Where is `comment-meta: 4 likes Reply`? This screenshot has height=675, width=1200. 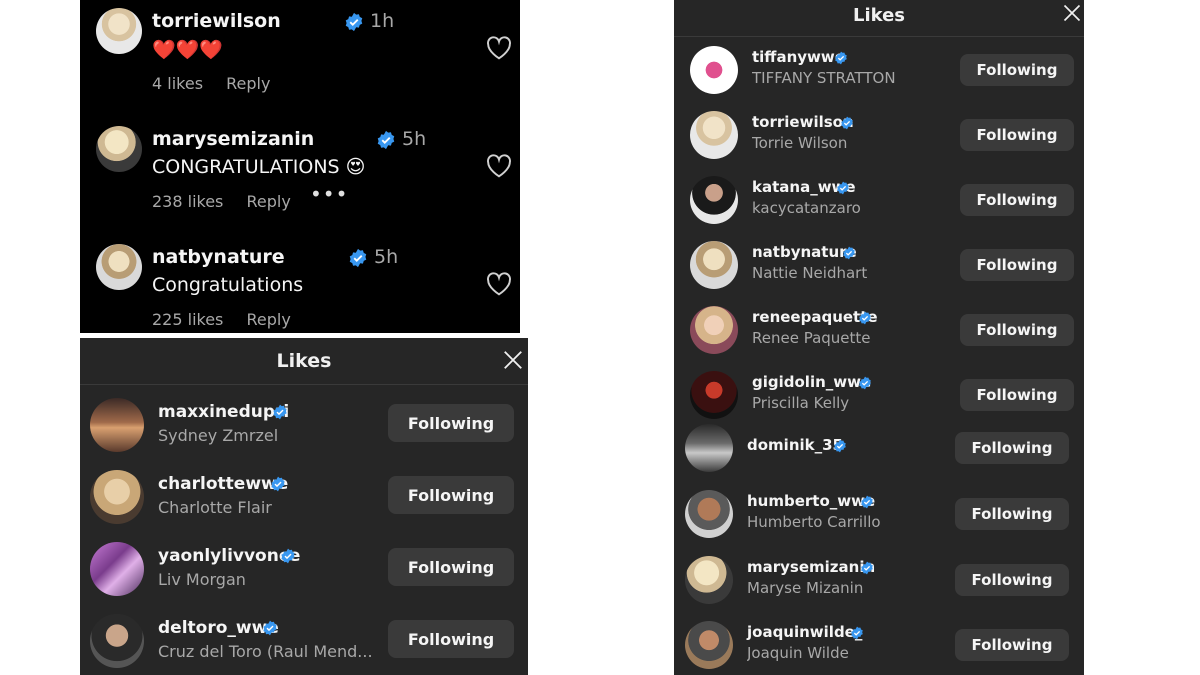 comment-meta: 4 likes Reply is located at coordinates (220, 83).